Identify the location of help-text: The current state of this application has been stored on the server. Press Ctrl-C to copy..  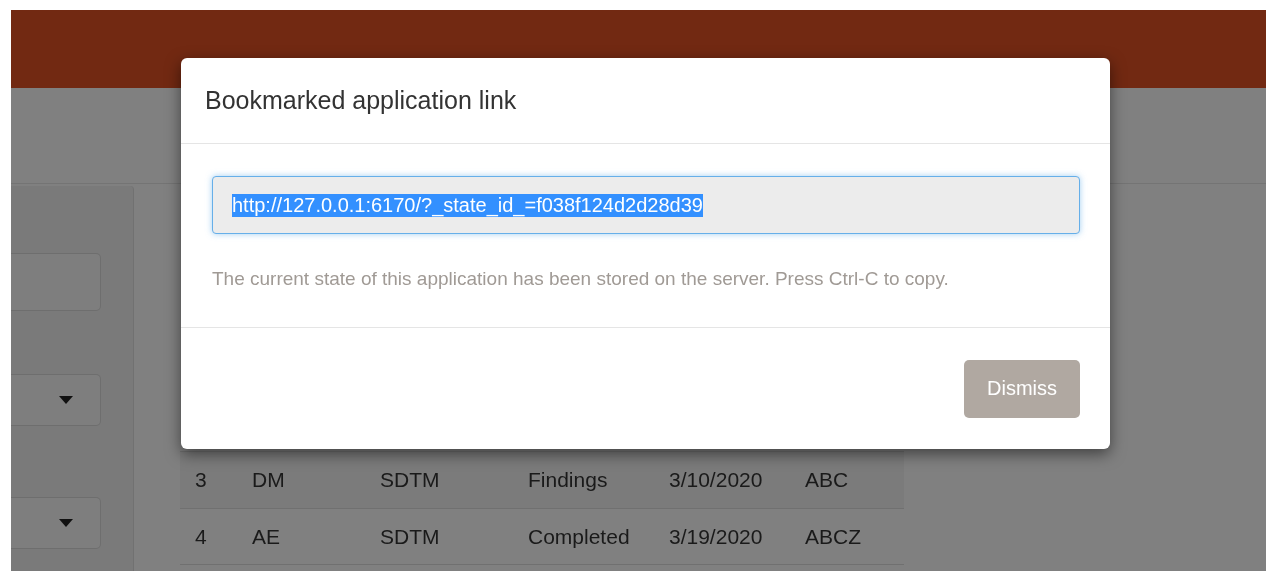
(581, 279).